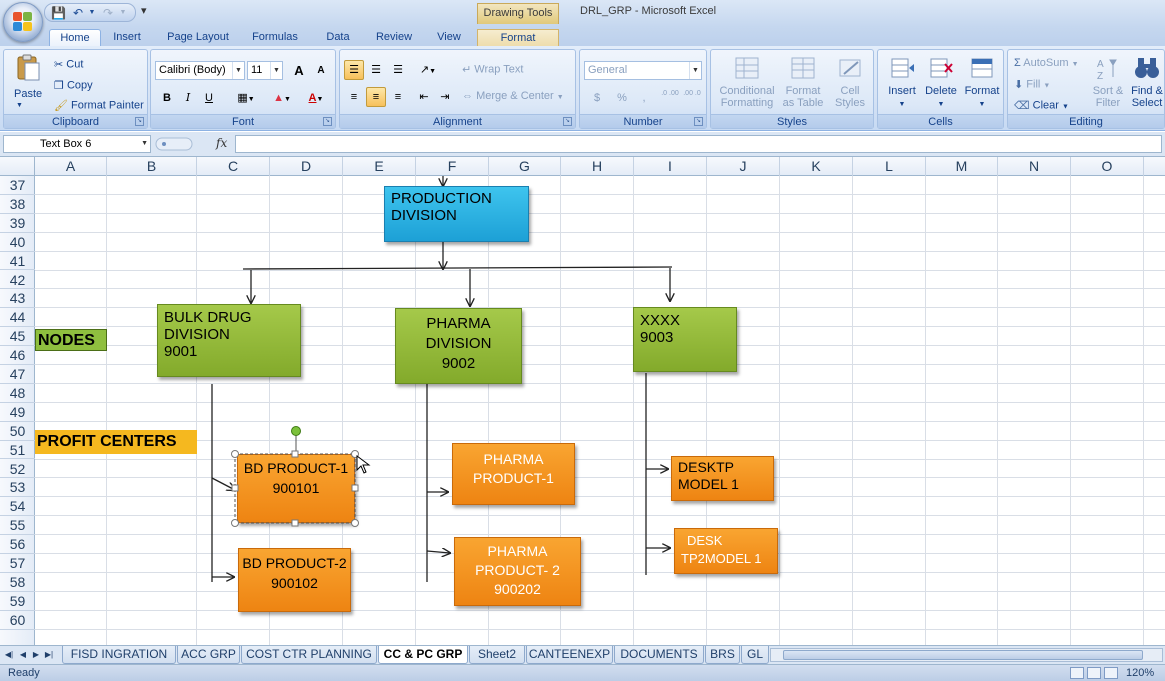 The image size is (1165, 681). Describe the element at coordinates (670, 98) in the screenshot. I see `increase-decimal-button: .0 .00` at that location.